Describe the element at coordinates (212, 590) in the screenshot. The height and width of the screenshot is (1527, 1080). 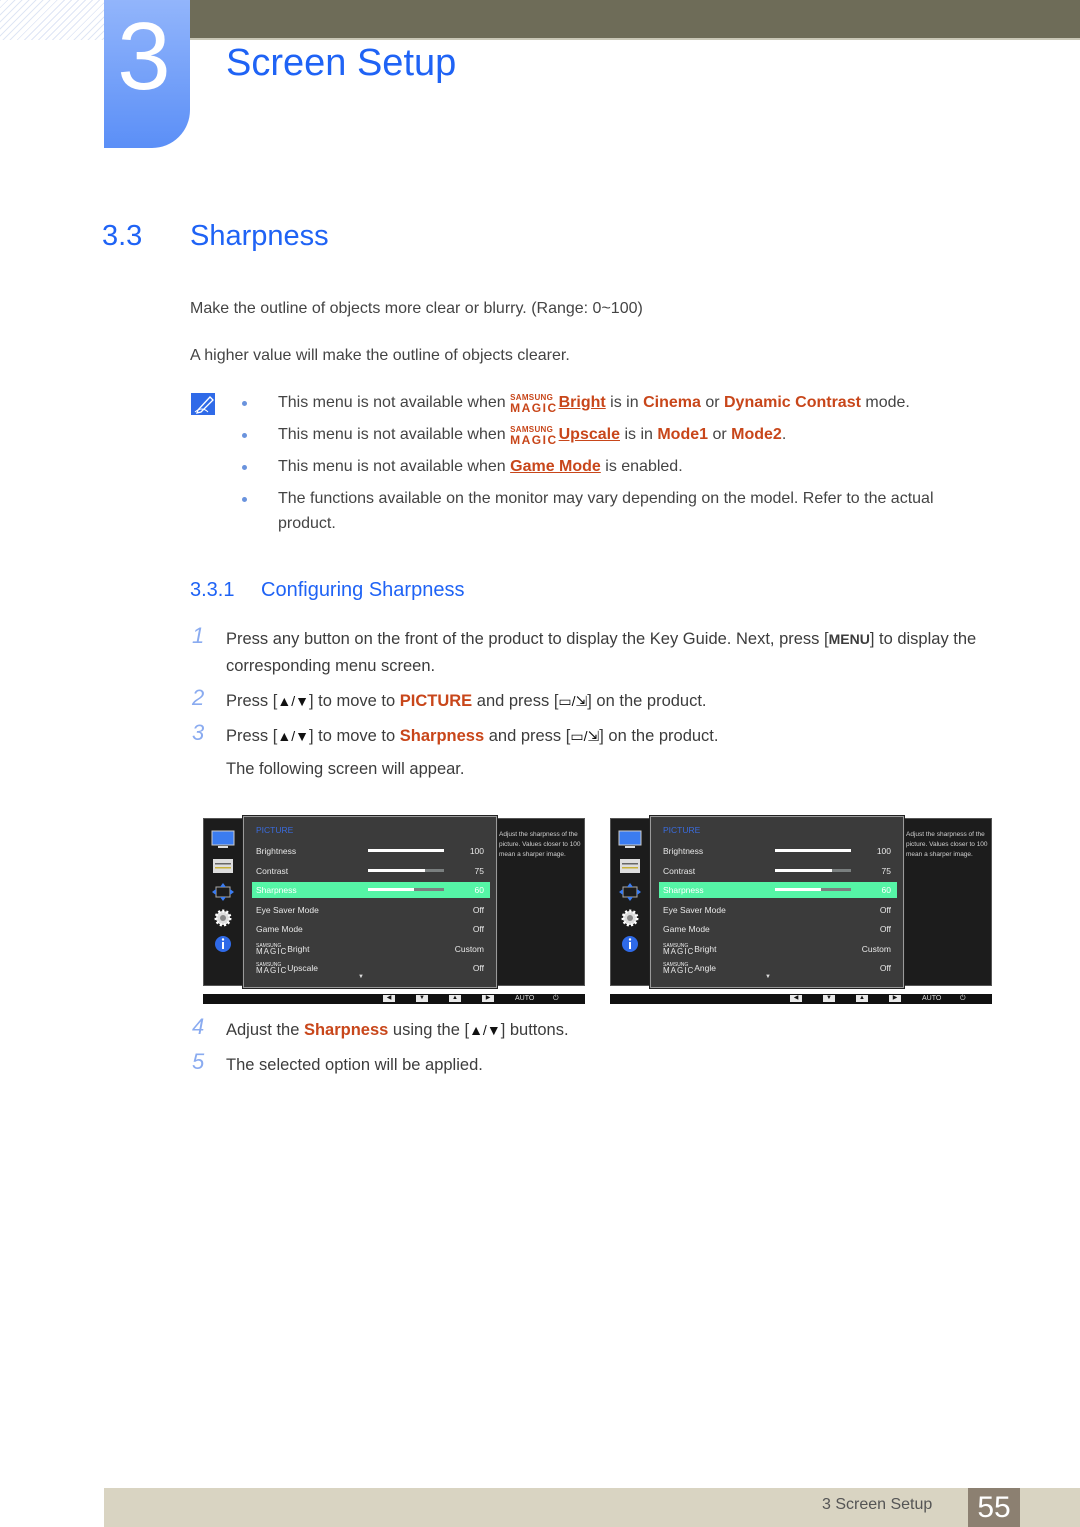
I see `subsection-number: 3.3.1` at that location.